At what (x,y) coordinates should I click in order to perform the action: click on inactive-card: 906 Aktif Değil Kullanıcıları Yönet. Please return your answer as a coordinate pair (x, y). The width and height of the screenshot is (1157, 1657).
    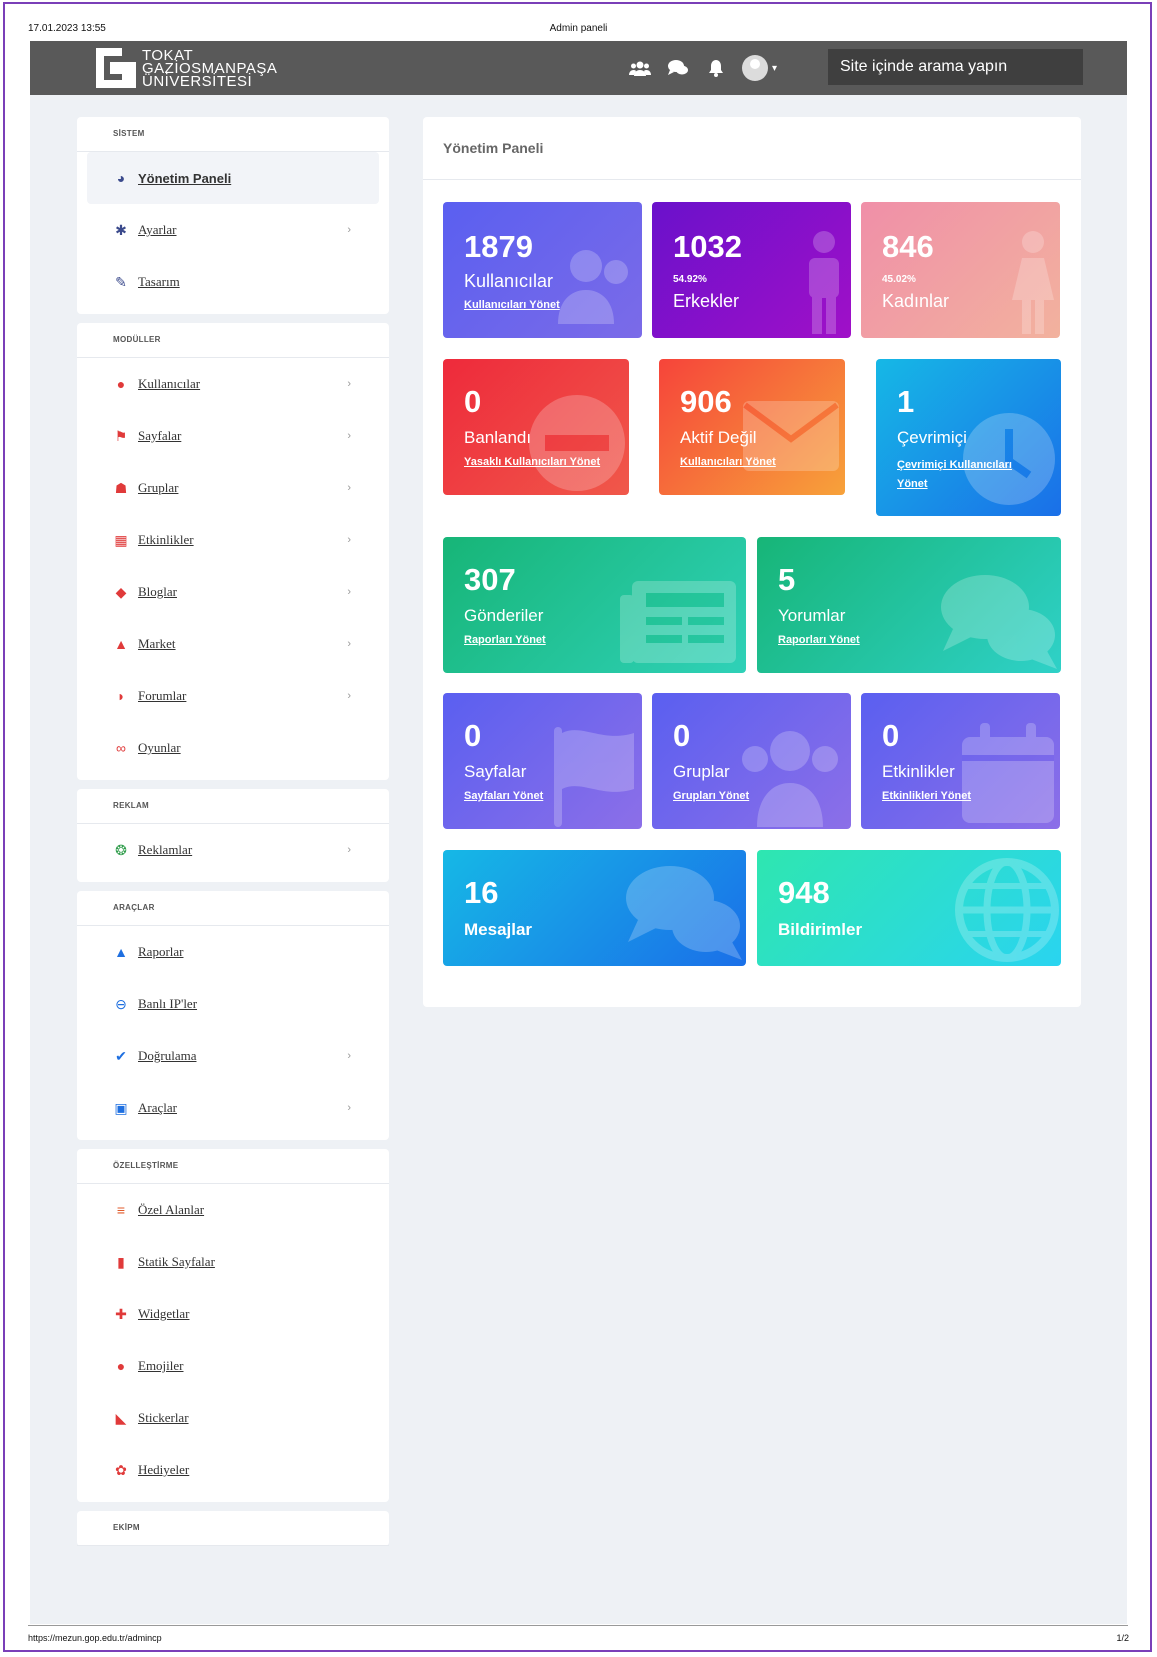
    Looking at the image, I should click on (752, 427).